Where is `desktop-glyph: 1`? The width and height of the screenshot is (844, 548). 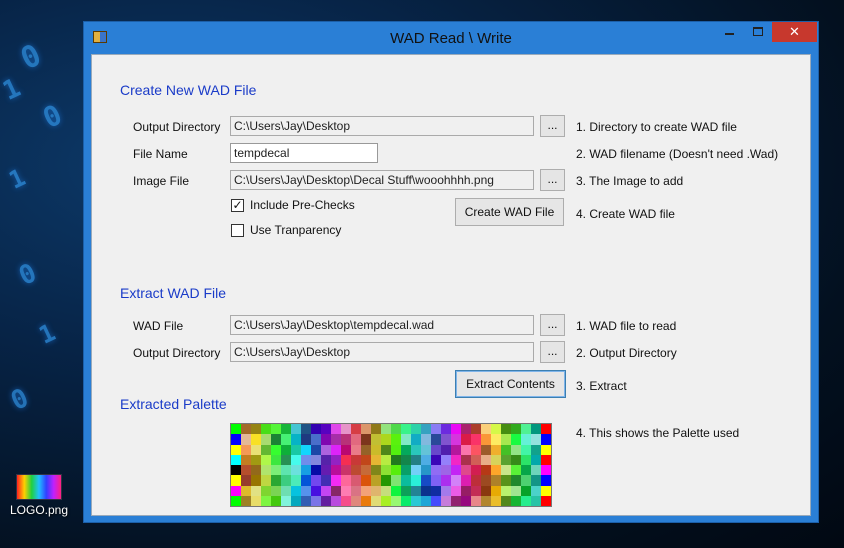
desktop-glyph: 1 is located at coordinates (17, 179).